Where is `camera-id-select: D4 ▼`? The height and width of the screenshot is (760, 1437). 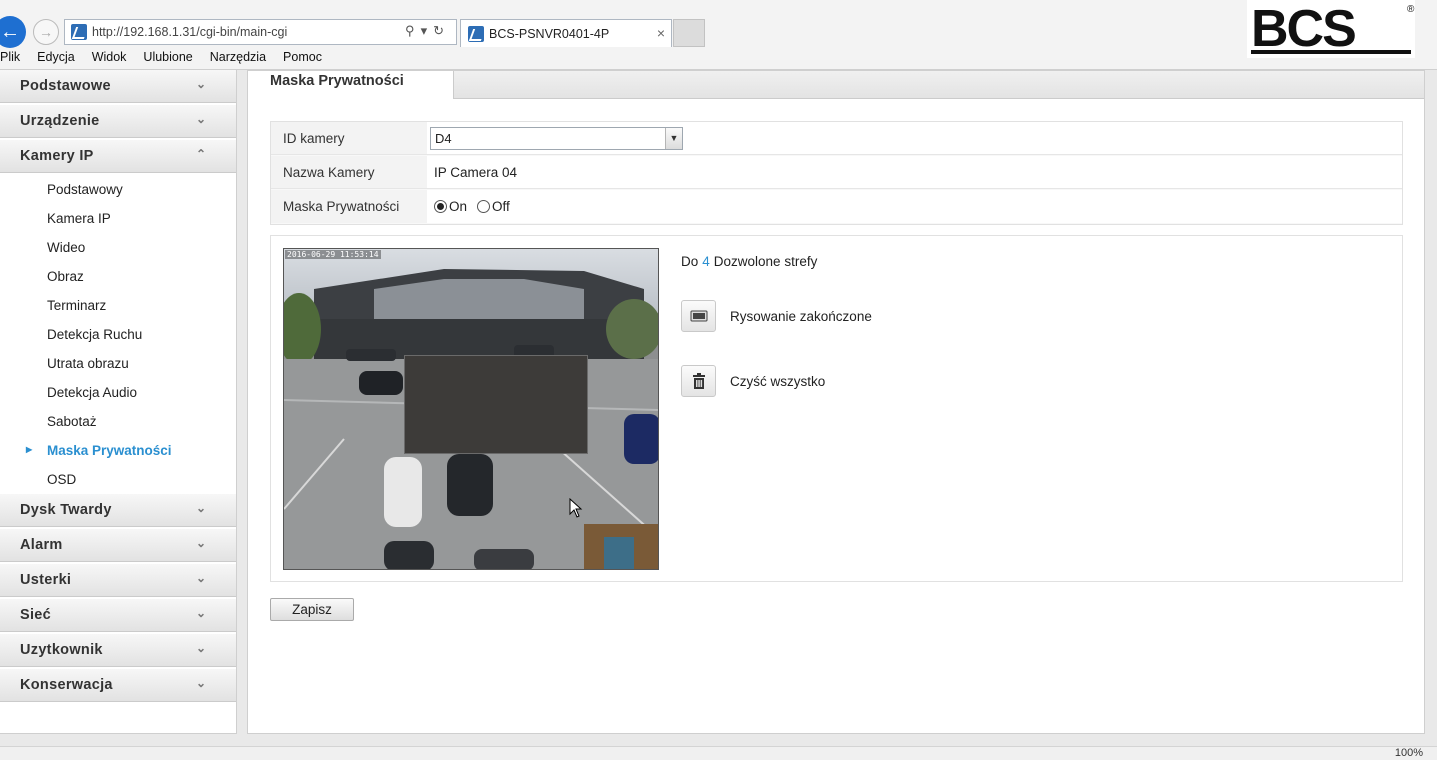 camera-id-select: D4 ▼ is located at coordinates (556, 138).